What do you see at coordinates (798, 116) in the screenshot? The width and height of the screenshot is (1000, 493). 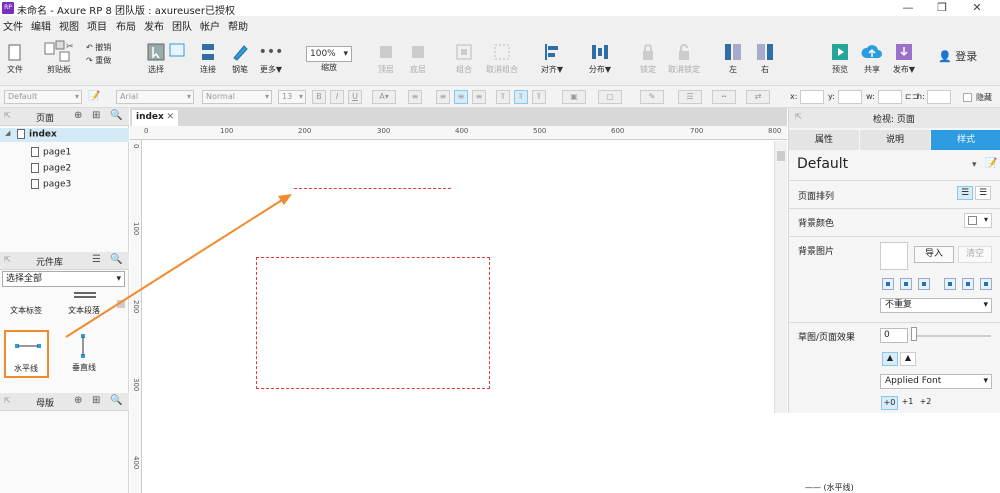 I see `pin-icon: ⇱` at bounding box center [798, 116].